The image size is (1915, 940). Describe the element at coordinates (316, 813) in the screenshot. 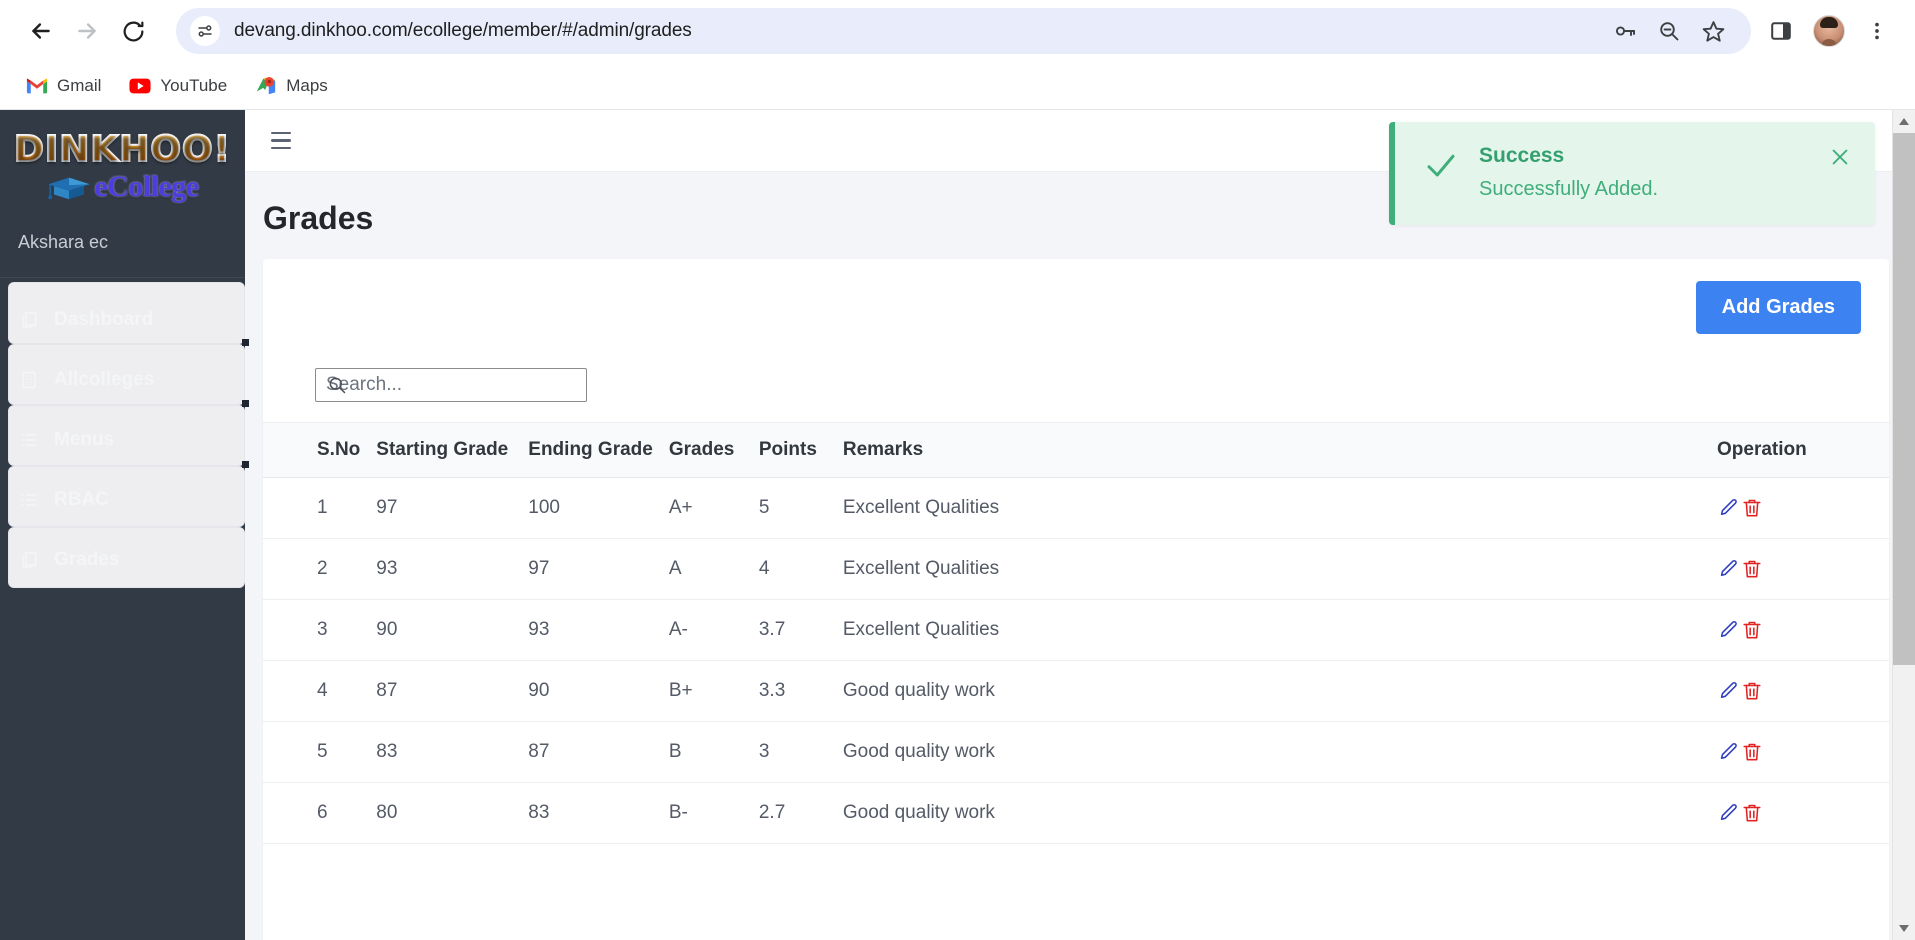

I see `cell-sno: 6` at that location.